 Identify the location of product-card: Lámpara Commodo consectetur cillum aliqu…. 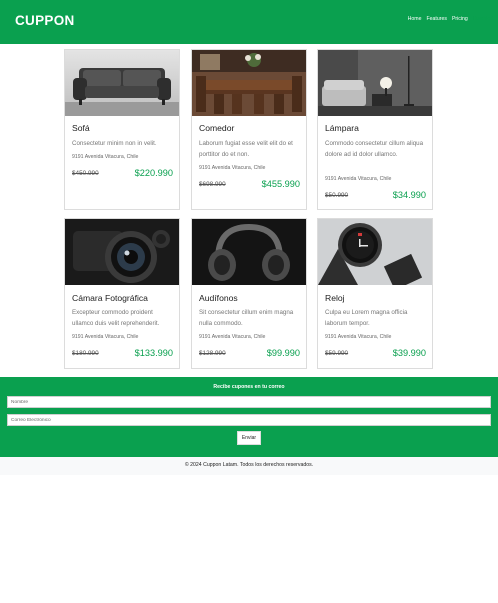
(375, 129).